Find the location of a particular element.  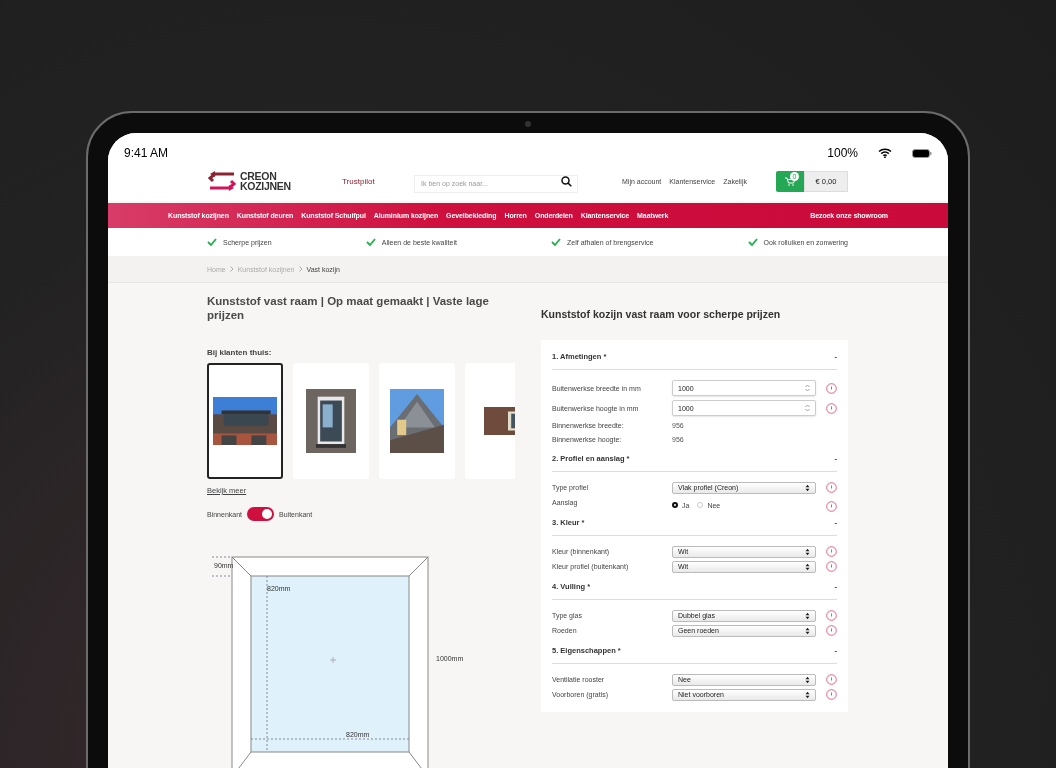

radio-button is located at coordinates (675, 505).